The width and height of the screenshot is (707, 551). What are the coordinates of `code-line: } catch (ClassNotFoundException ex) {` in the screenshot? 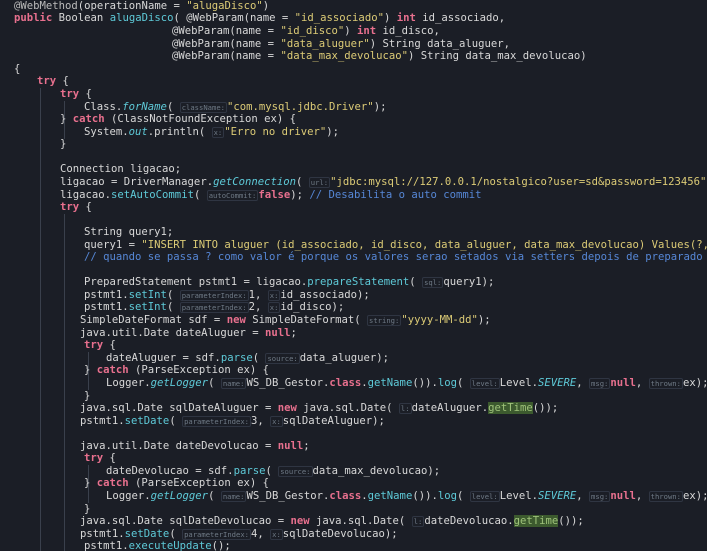 It's located at (178, 119).